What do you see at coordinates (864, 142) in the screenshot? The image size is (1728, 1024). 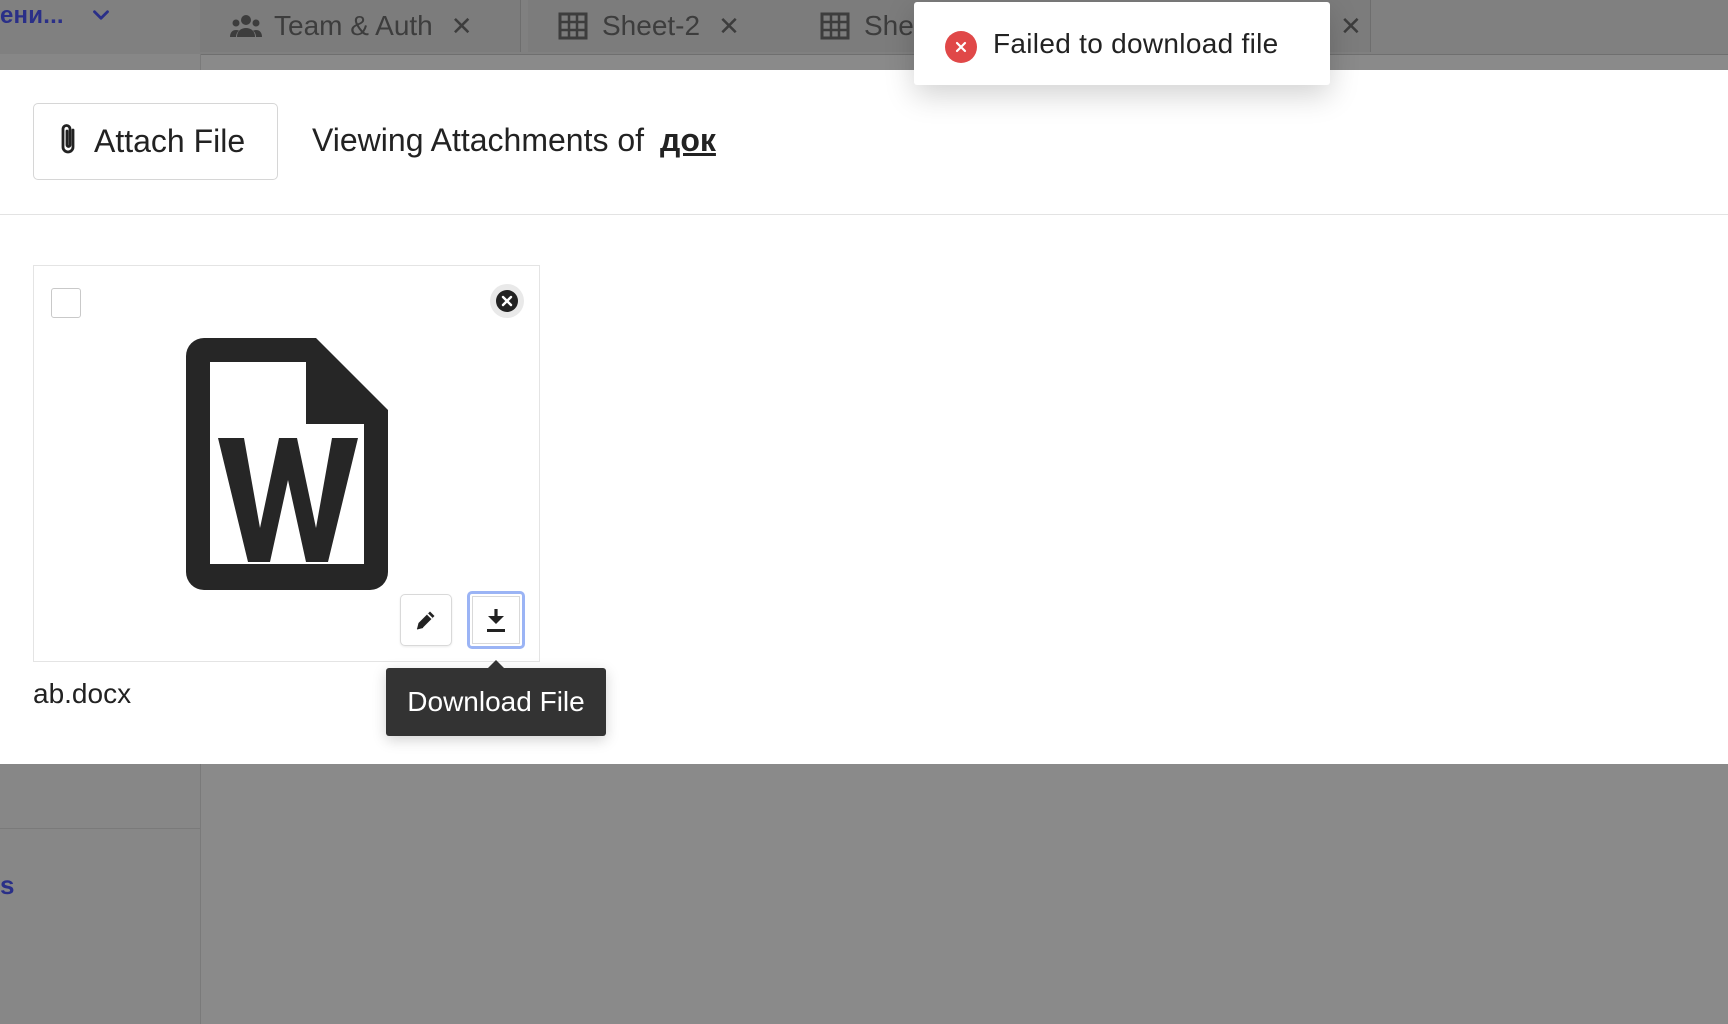 I see `modal-header: Attach File Viewing Attachments of док` at bounding box center [864, 142].